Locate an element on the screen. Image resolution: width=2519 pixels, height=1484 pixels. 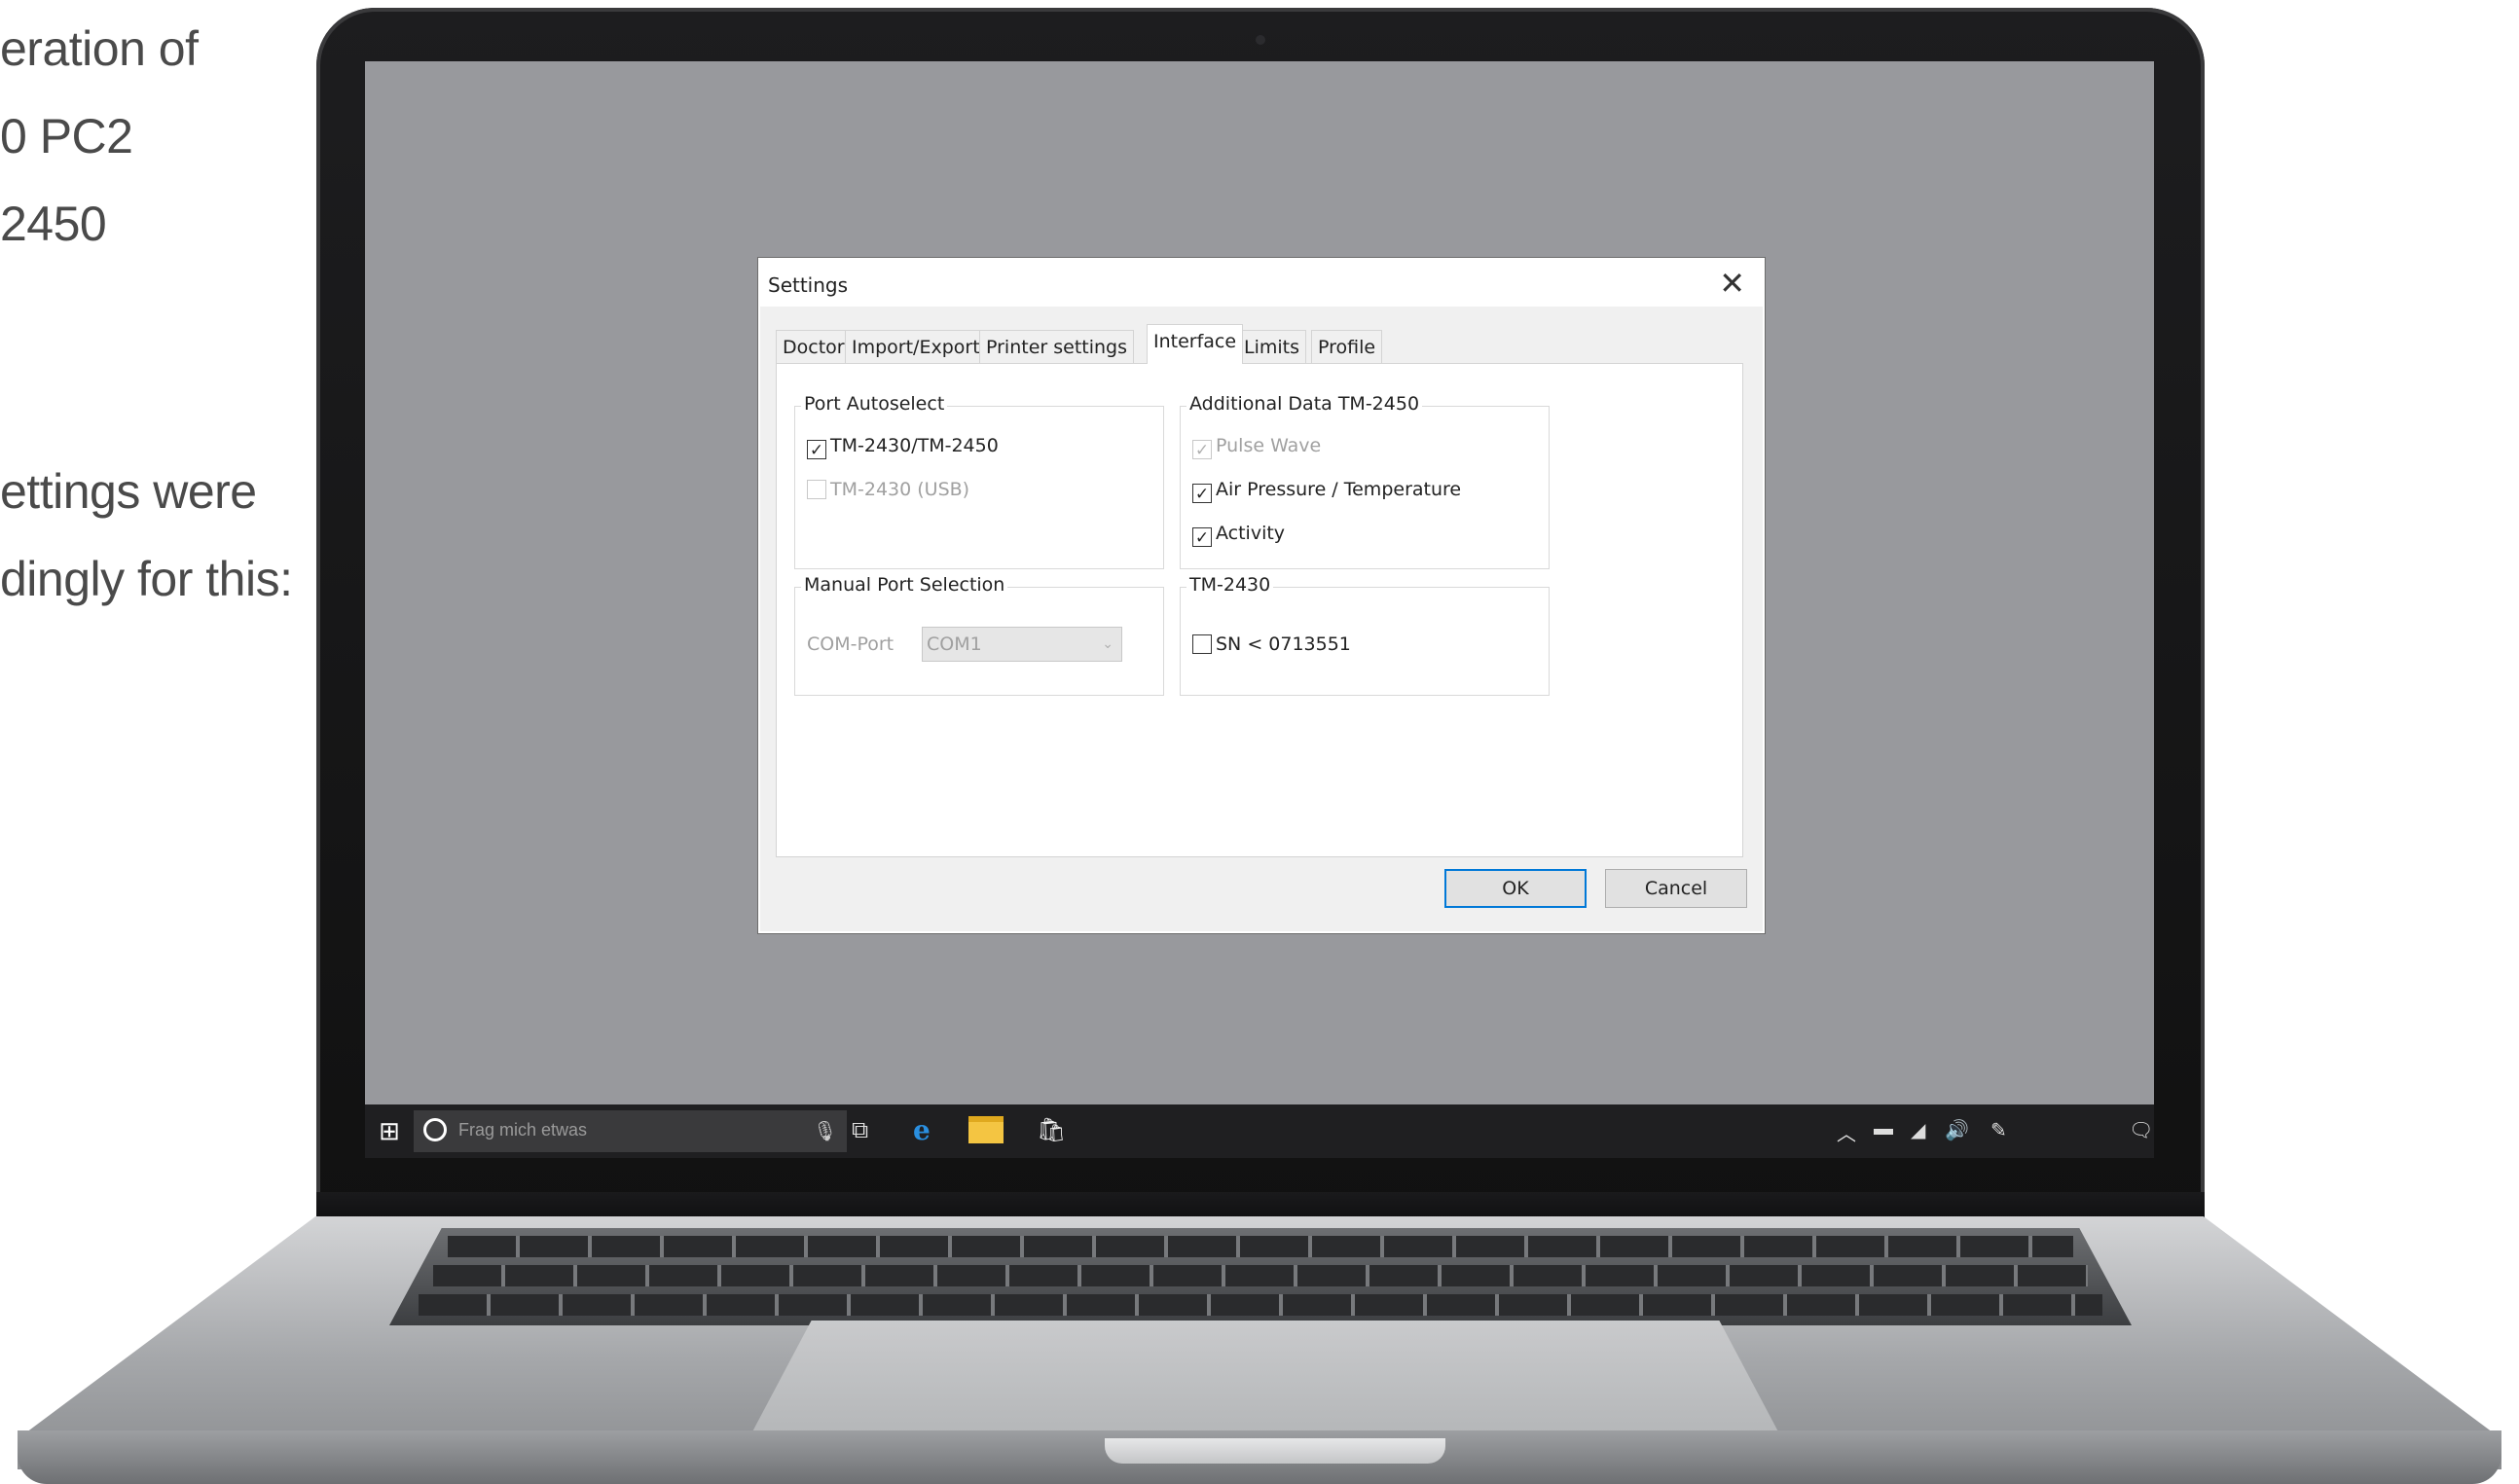
checkbox-label: Activity is located at coordinates (1251, 533).